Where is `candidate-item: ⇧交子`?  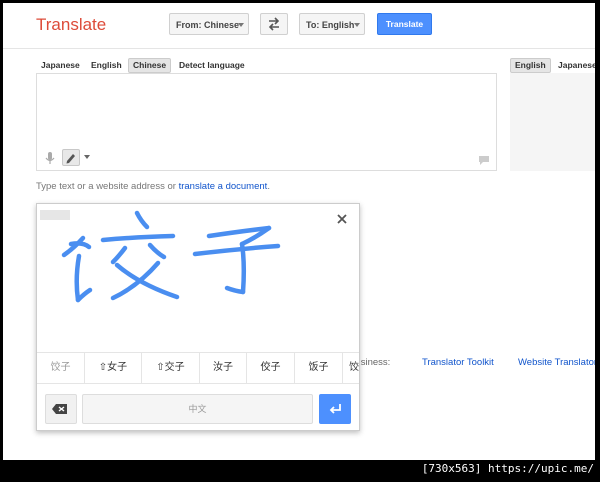 candidate-item: ⇧交子 is located at coordinates (171, 368).